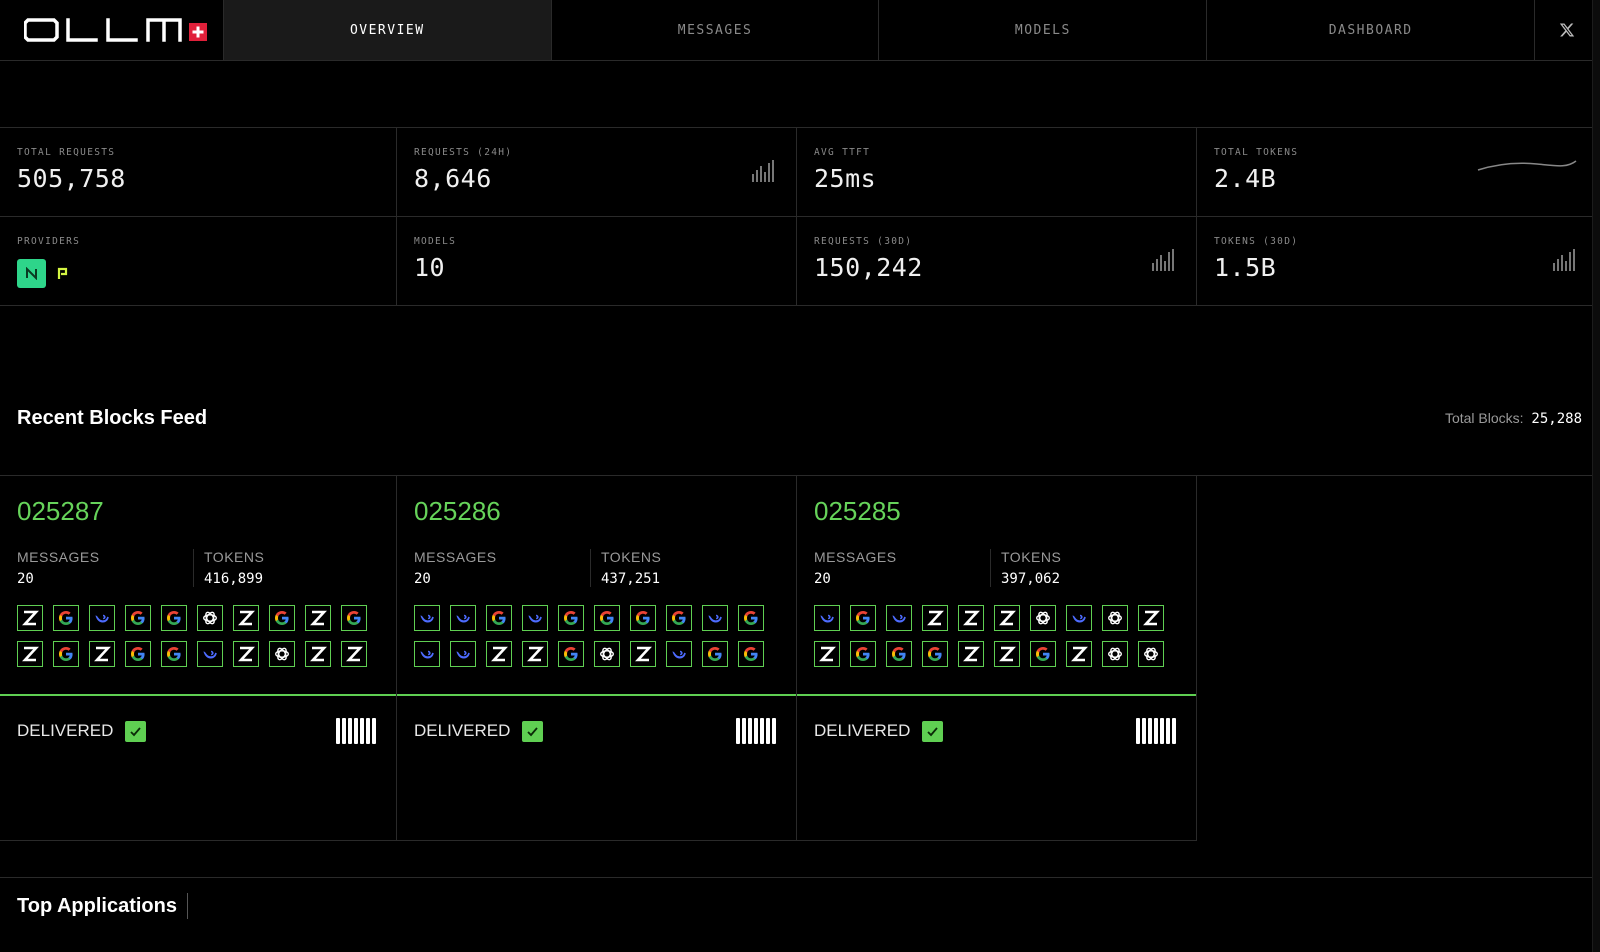 This screenshot has height=952, width=1600. I want to click on tab-dashboard: DASHBOARD, so click(1370, 30).